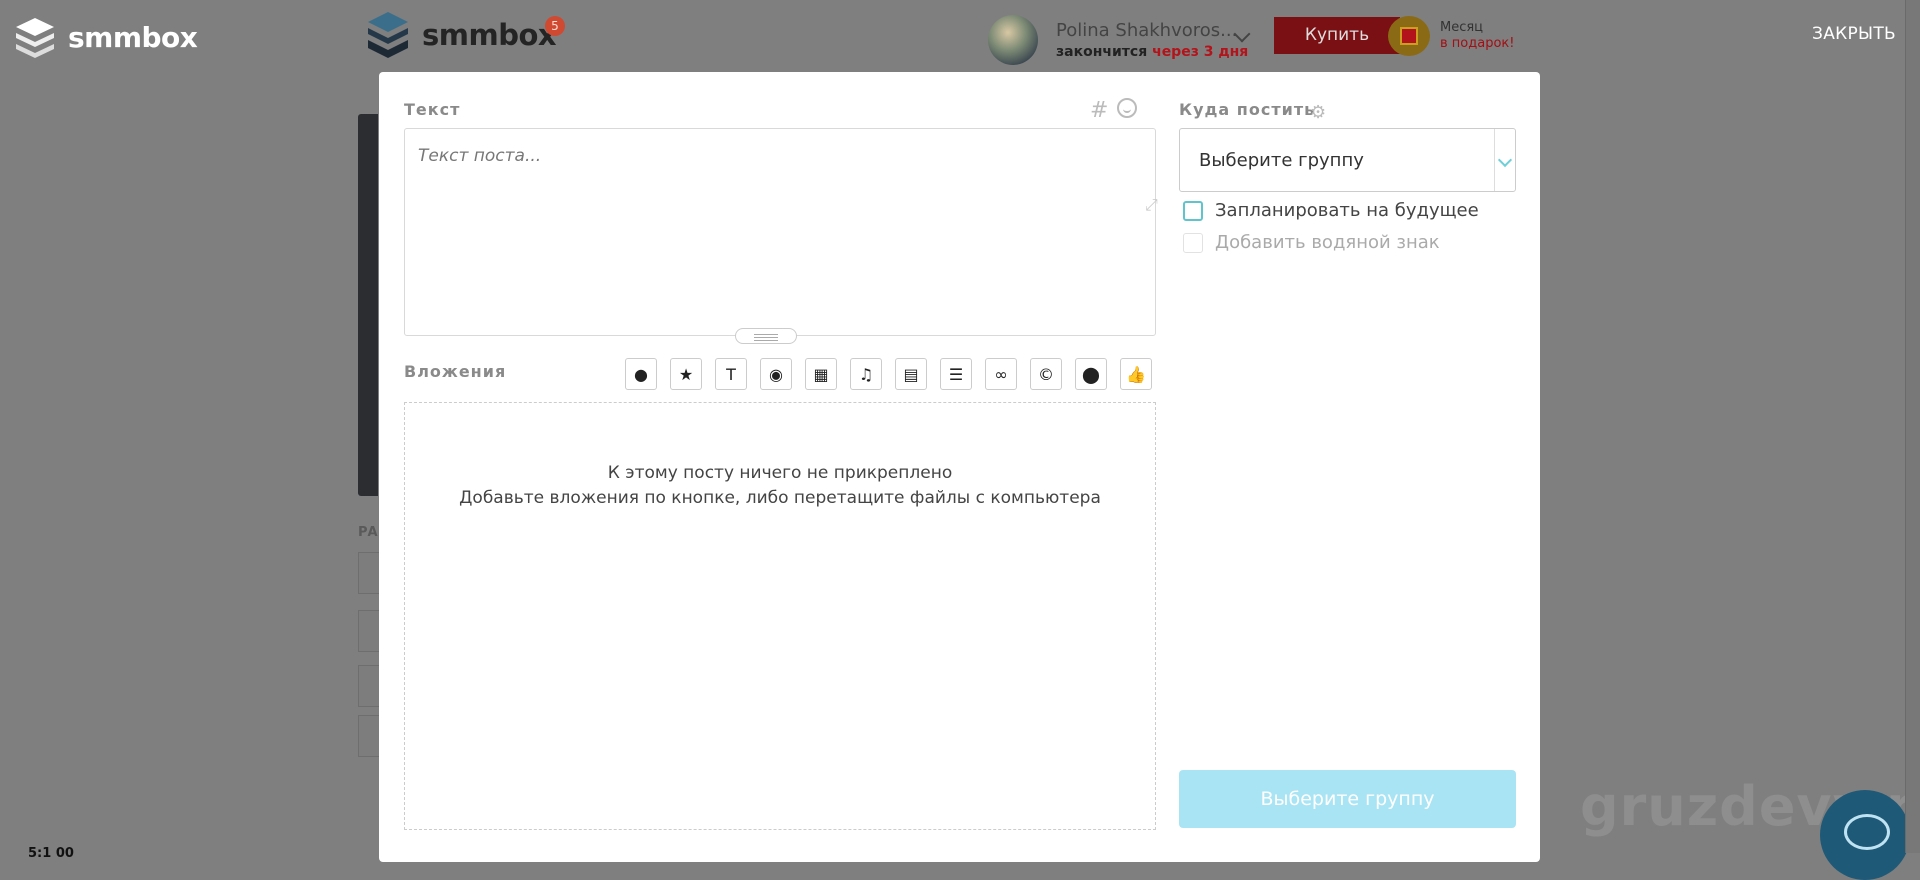  I want to click on notification-badge: 5, so click(555, 26).